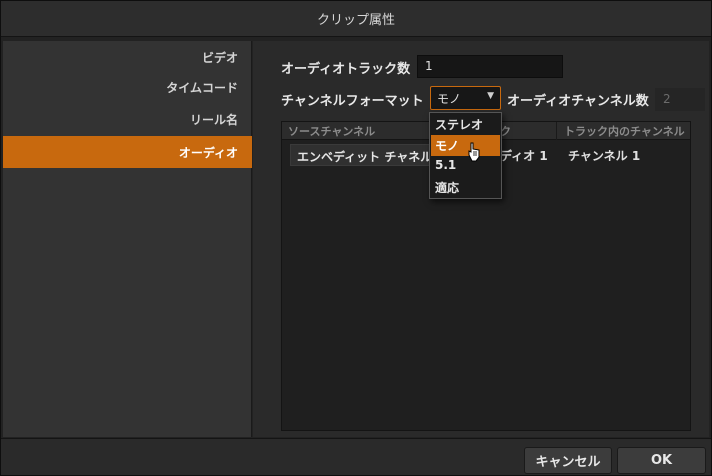 The width and height of the screenshot is (712, 476). Describe the element at coordinates (661, 460) in the screenshot. I see `ok-button: OK` at that location.